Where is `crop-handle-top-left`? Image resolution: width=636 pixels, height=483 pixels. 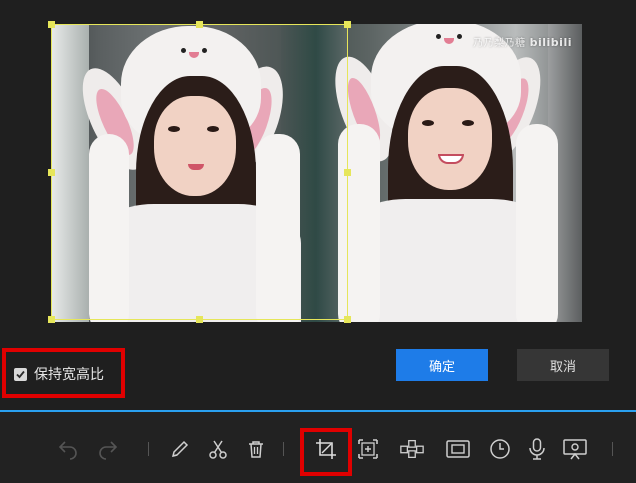 crop-handle-top-left is located at coordinates (51, 24).